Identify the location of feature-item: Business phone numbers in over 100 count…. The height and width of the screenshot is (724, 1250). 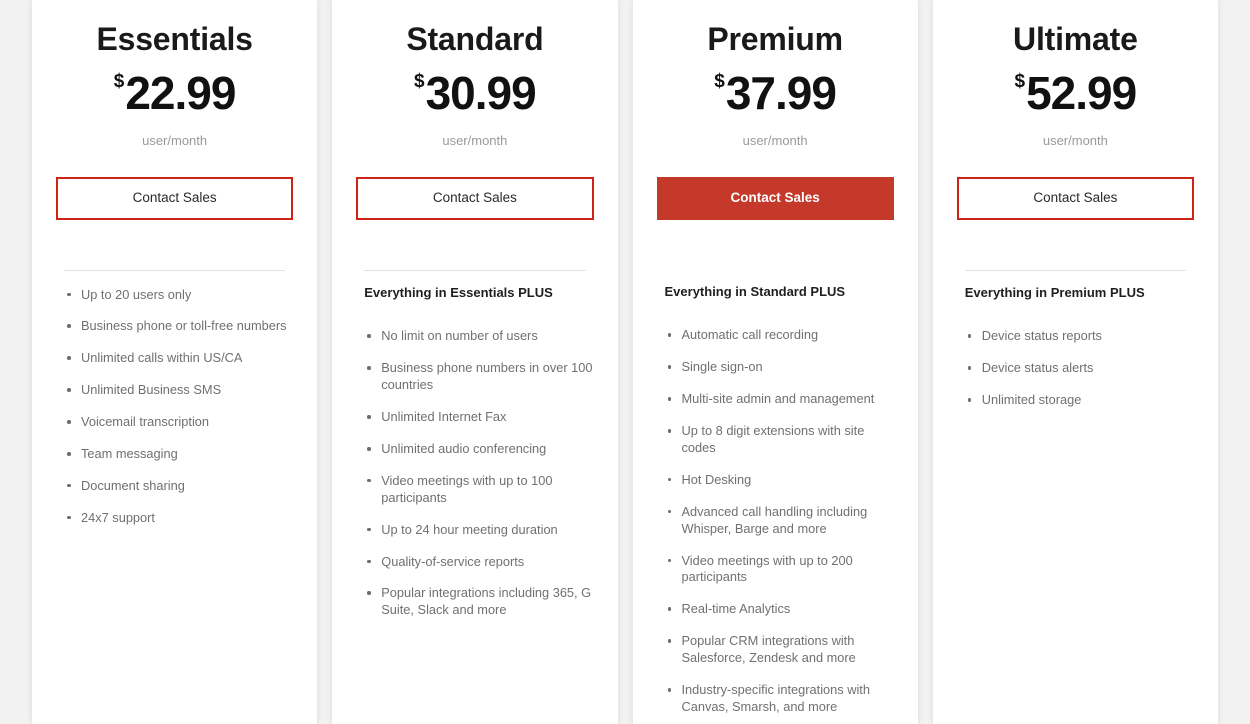
(478, 377).